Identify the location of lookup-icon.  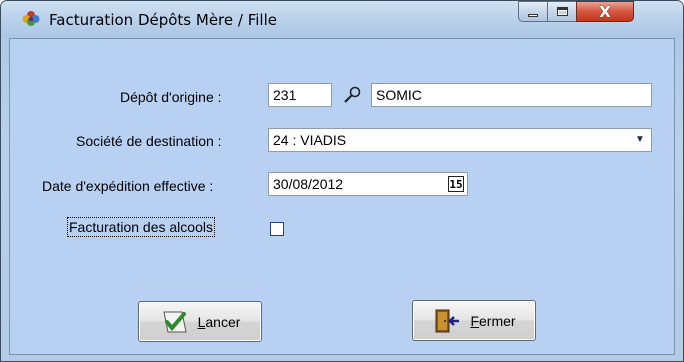
(353, 95).